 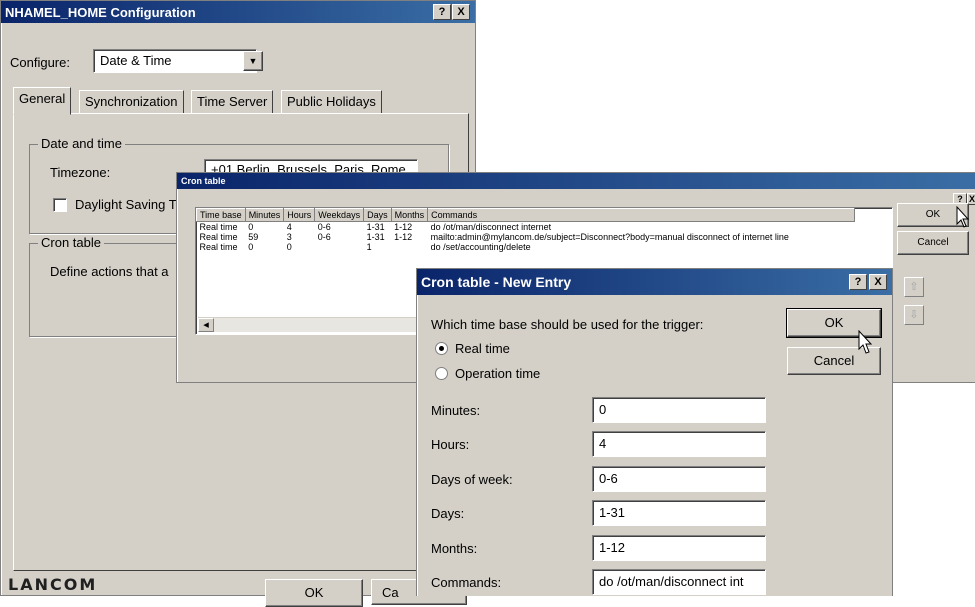 What do you see at coordinates (40, 62) in the screenshot?
I see `configure-label: Configure:` at bounding box center [40, 62].